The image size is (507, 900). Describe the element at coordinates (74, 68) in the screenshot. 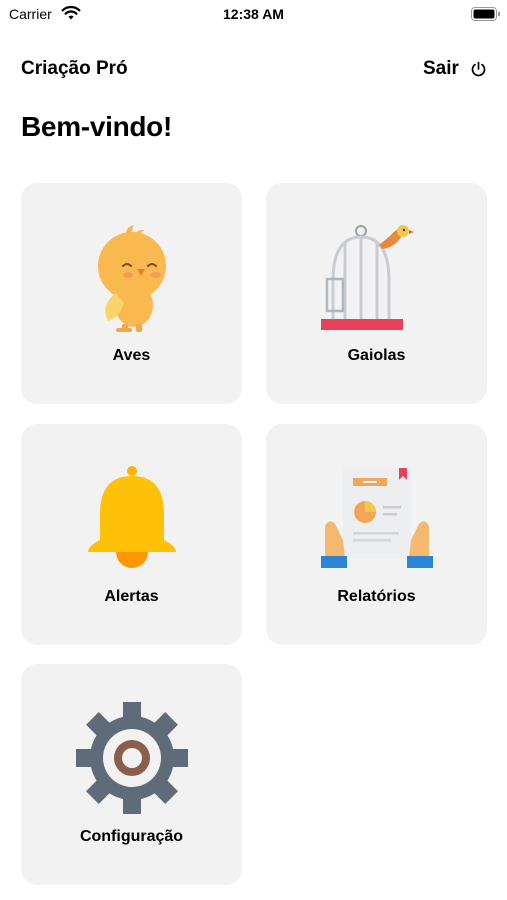

I see `app-title: Criação Pró` at that location.